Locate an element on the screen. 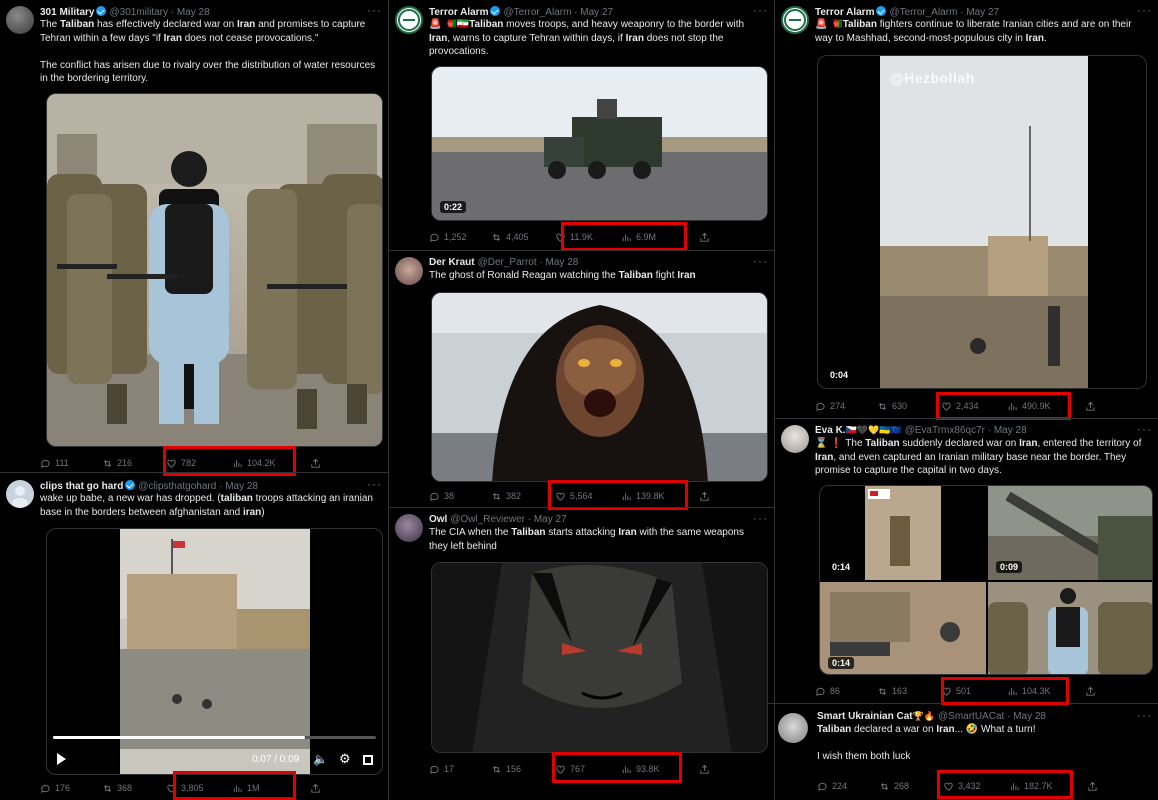  reply-button: 17 is located at coordinates (441, 769).